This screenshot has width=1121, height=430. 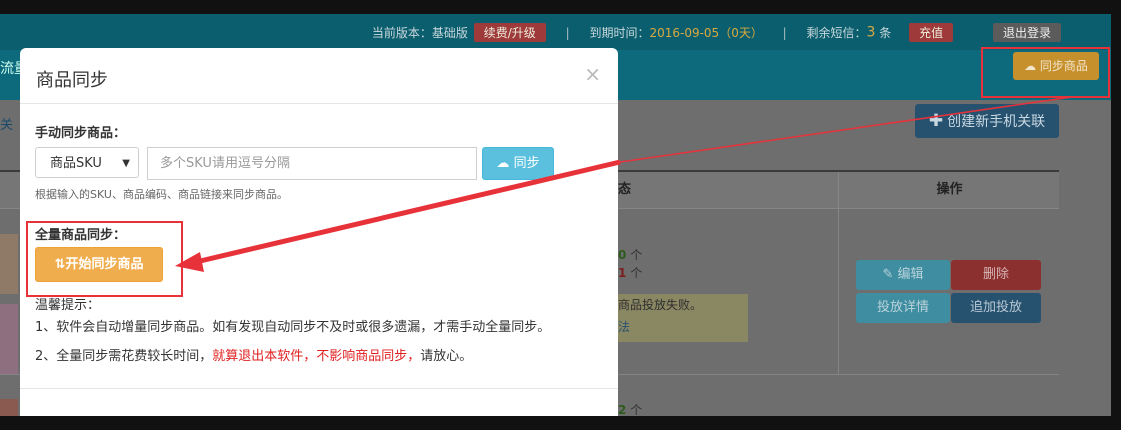 I want to click on annotation-arrow-head, so click(x=189, y=262).